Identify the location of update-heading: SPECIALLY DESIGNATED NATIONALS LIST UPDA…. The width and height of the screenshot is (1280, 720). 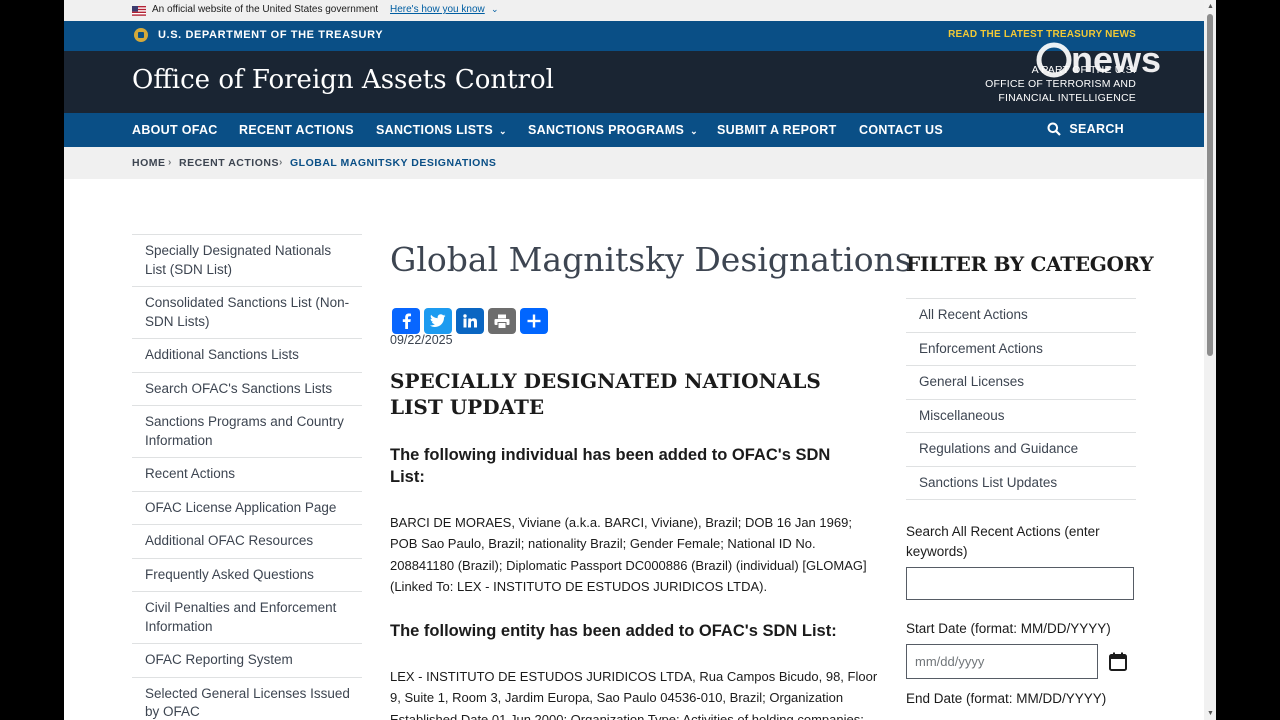
(605, 394).